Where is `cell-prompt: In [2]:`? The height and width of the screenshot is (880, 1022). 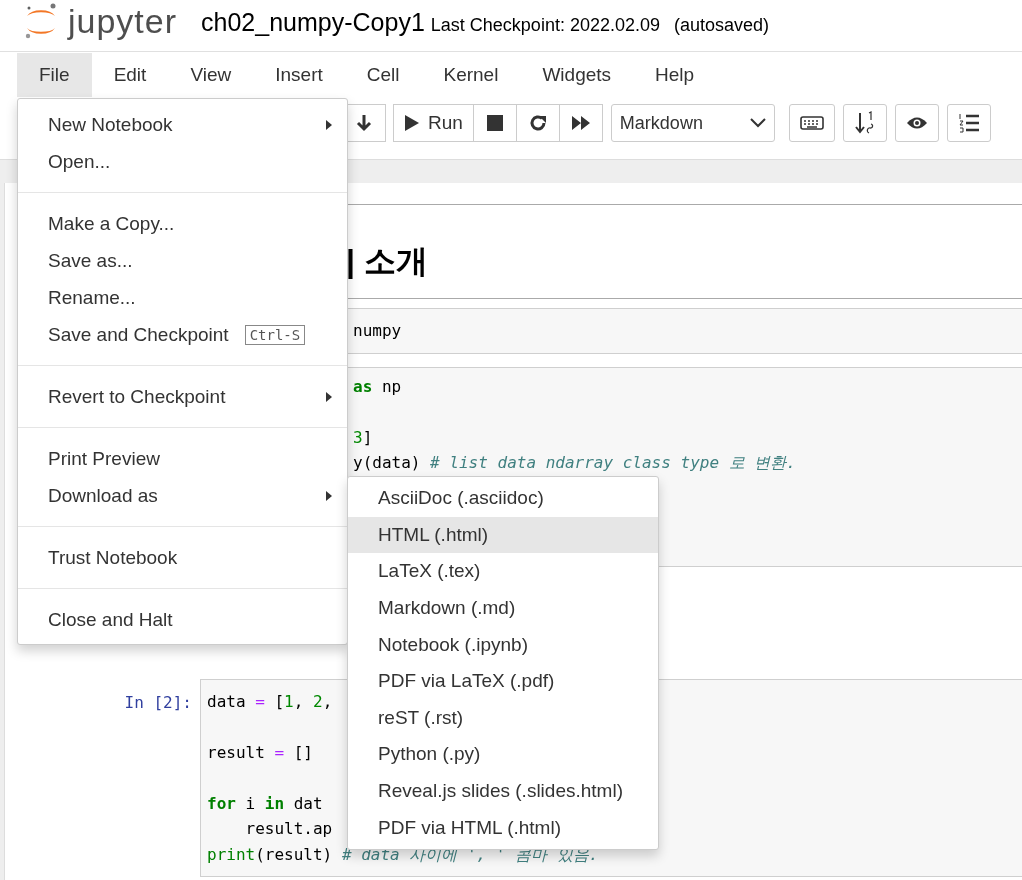
cell-prompt: In [2]: is located at coordinates (158, 702).